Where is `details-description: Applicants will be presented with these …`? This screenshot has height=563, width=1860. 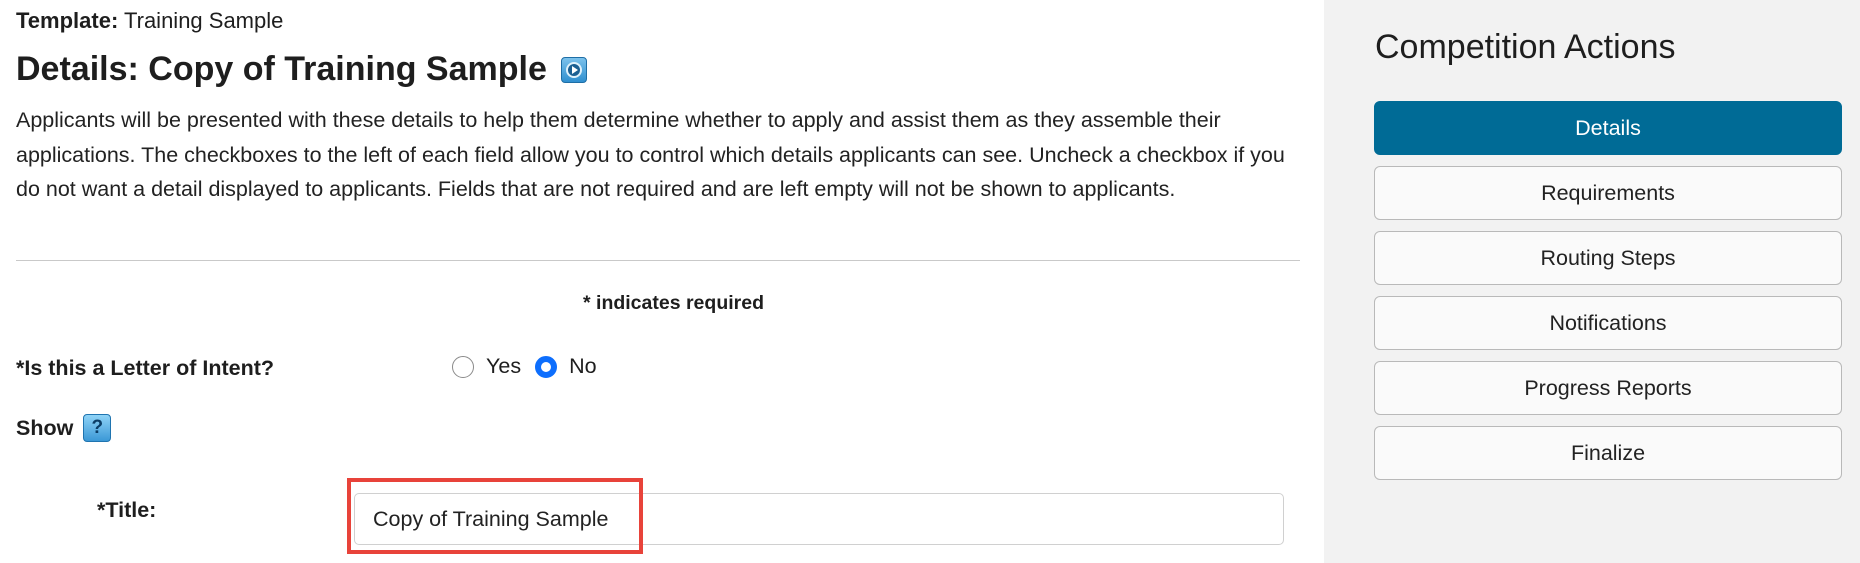
details-description: Applicants will be presented with these … is located at coordinates (650, 154).